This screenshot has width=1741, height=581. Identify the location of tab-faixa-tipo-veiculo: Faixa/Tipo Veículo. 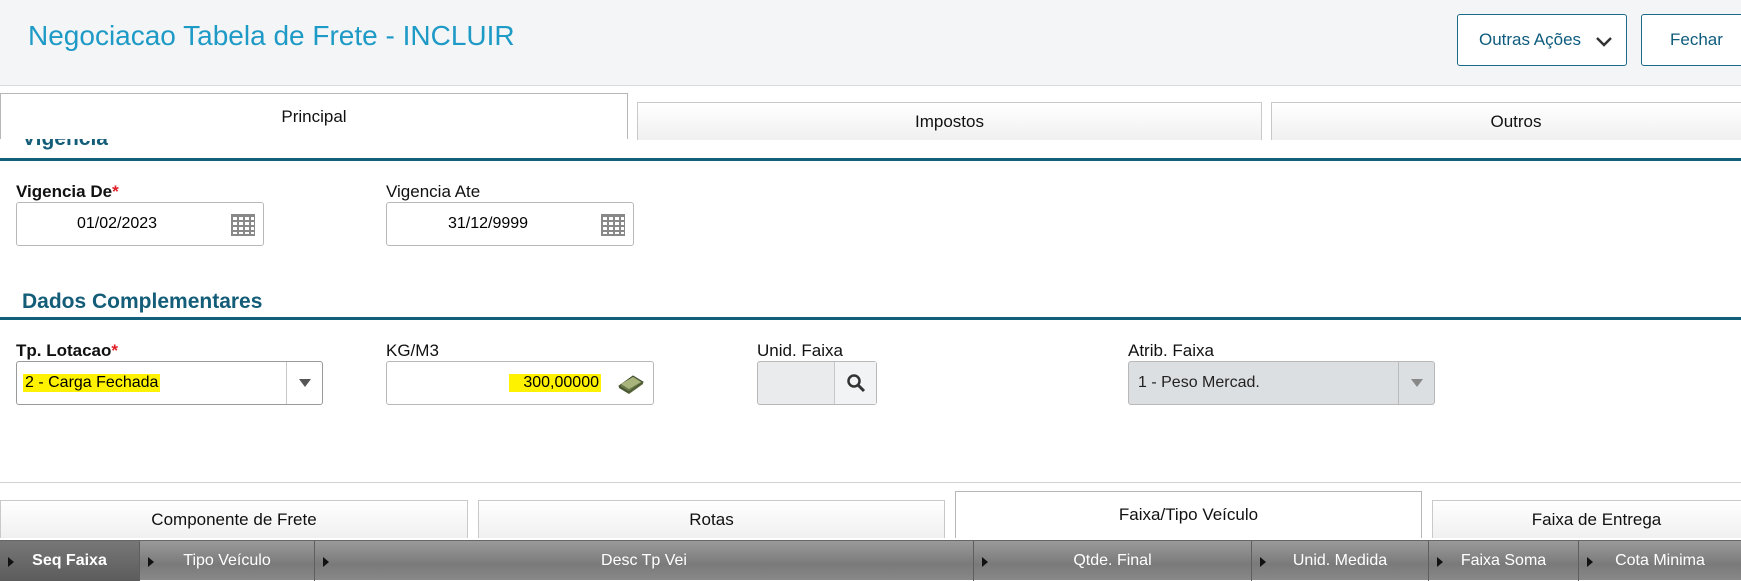
(1188, 514).